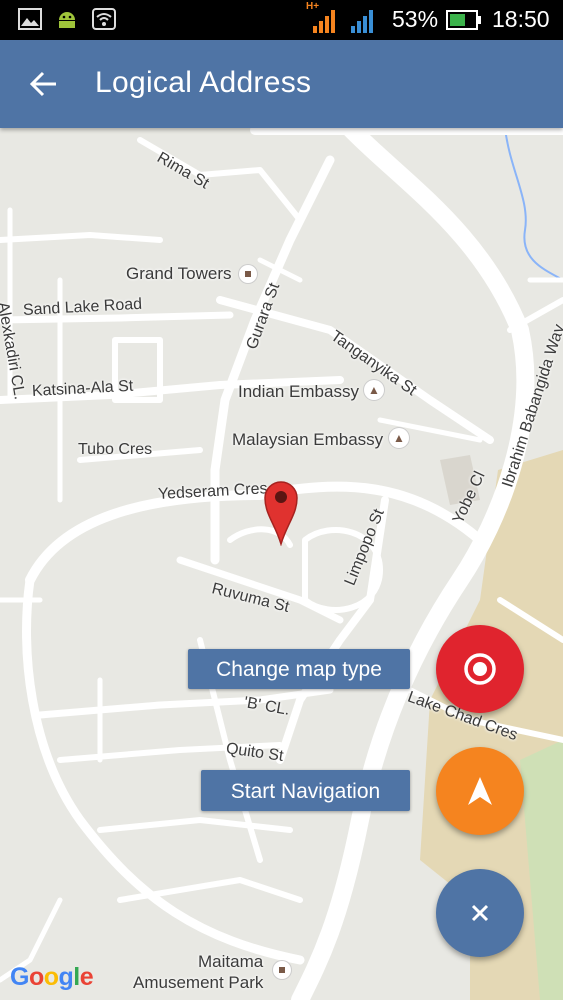 The width and height of the screenshot is (563, 1000). What do you see at coordinates (104, 19) in the screenshot?
I see `wifi-icon` at bounding box center [104, 19].